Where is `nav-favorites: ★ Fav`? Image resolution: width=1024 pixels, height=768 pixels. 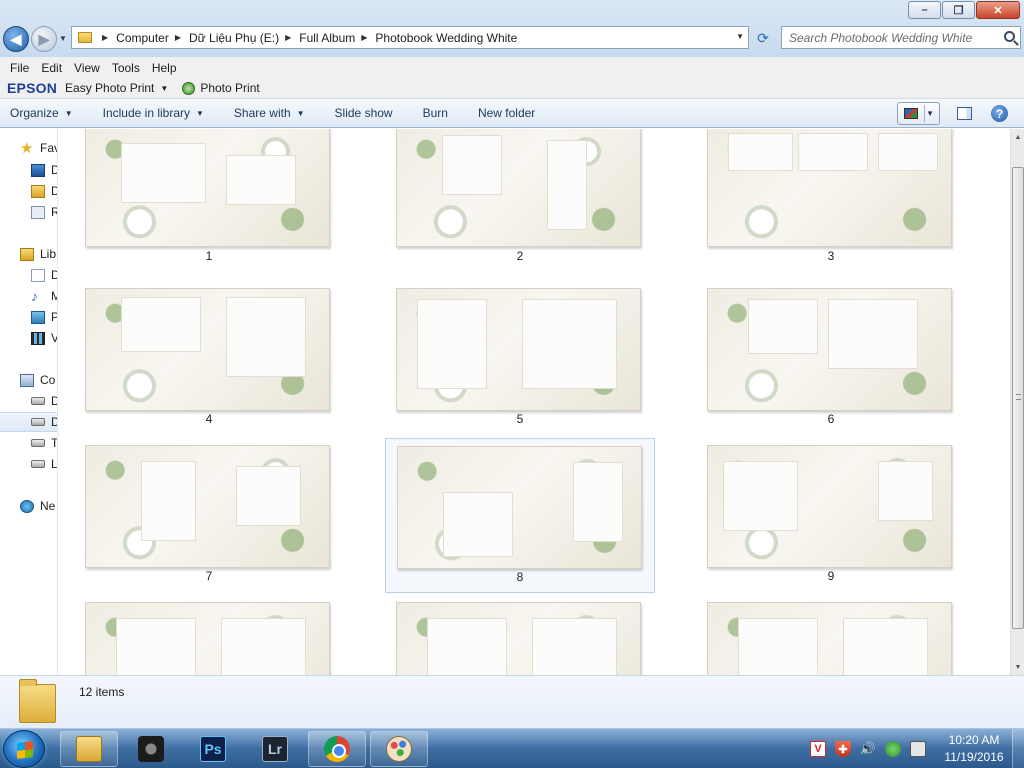
nav-favorites: ★ Fav is located at coordinates (28, 148).